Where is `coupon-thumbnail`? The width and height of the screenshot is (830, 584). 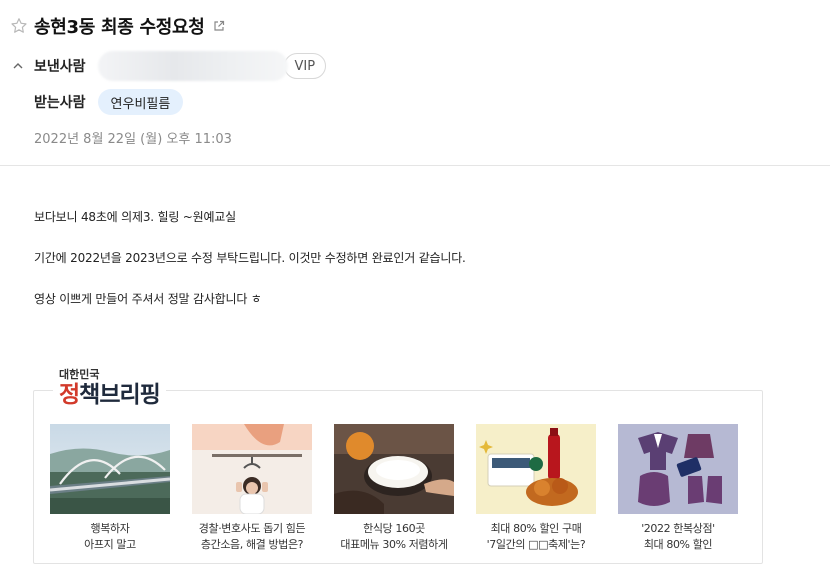 coupon-thumbnail is located at coordinates (536, 469).